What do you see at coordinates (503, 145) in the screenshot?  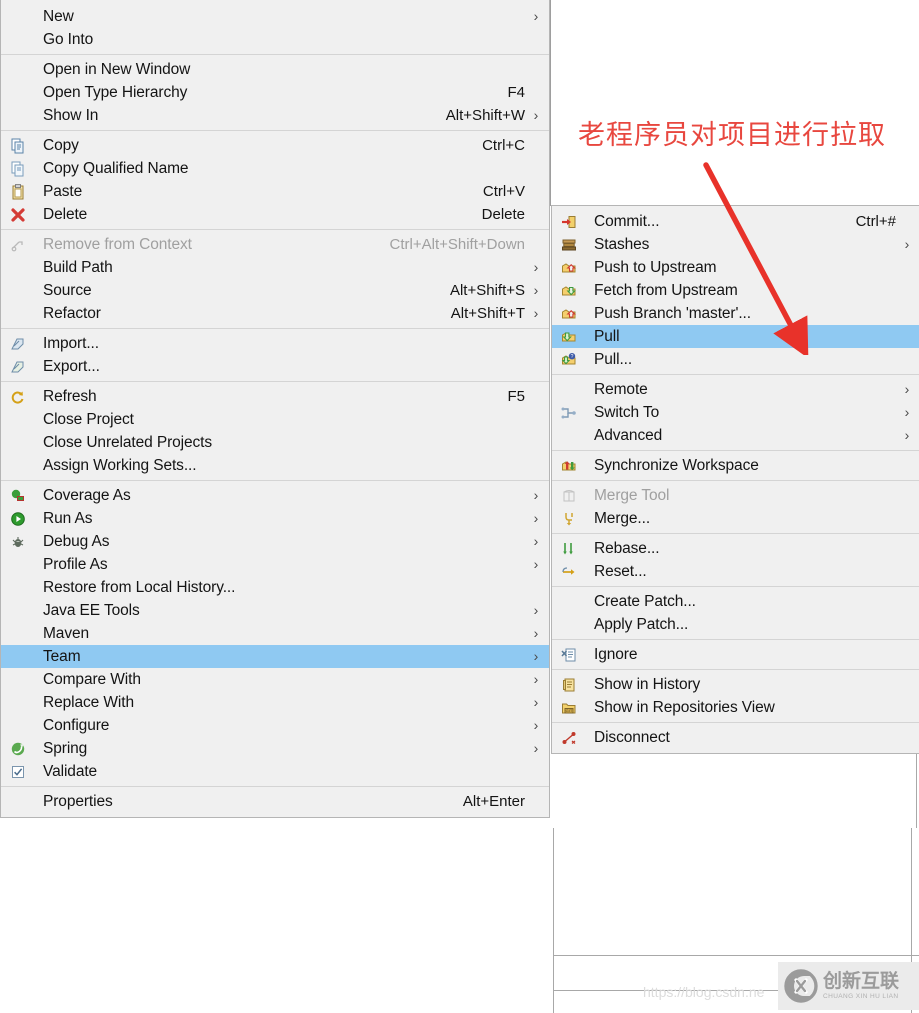 I see `menu-item-accelerator: Ctrl+C` at bounding box center [503, 145].